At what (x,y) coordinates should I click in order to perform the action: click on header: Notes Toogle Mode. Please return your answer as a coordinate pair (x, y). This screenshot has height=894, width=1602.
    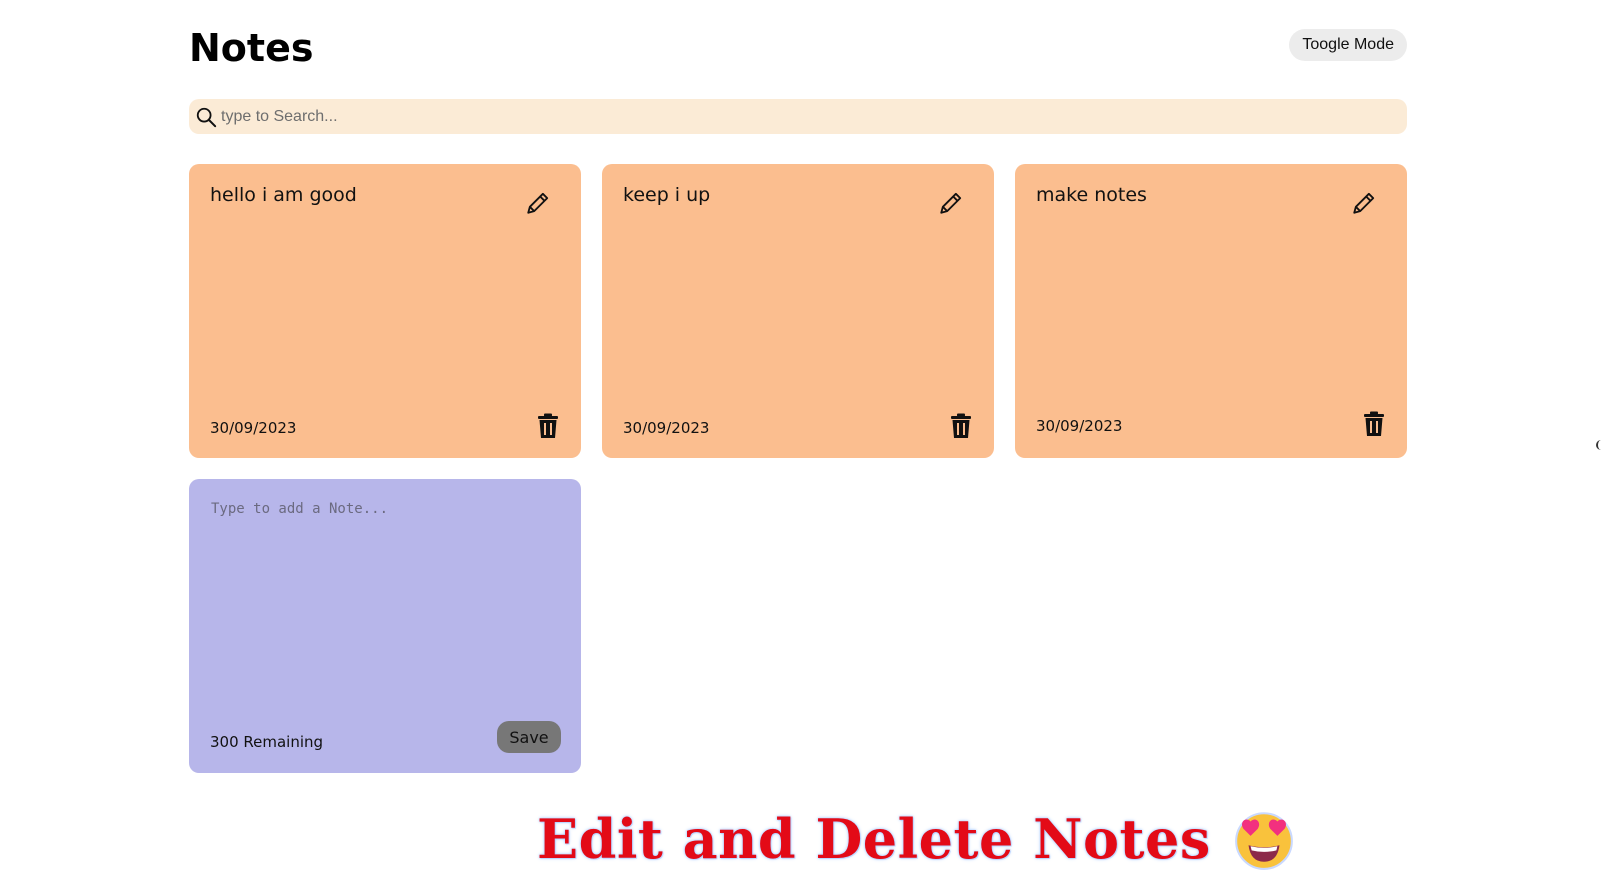
    Looking at the image, I should click on (798, 47).